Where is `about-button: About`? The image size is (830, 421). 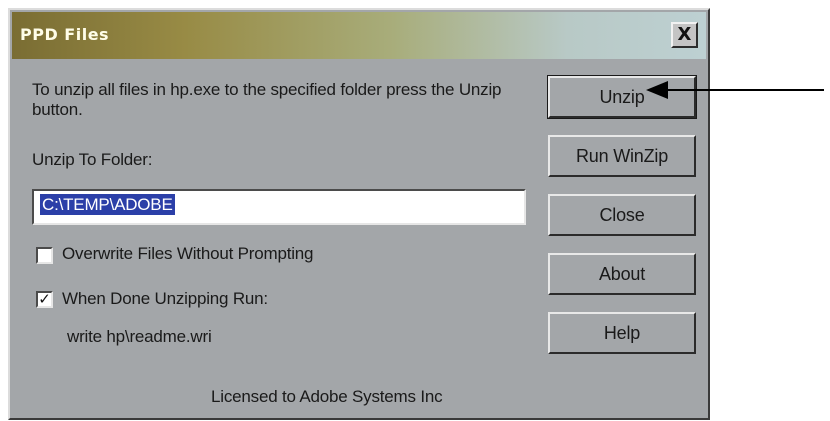 about-button: About is located at coordinates (622, 274).